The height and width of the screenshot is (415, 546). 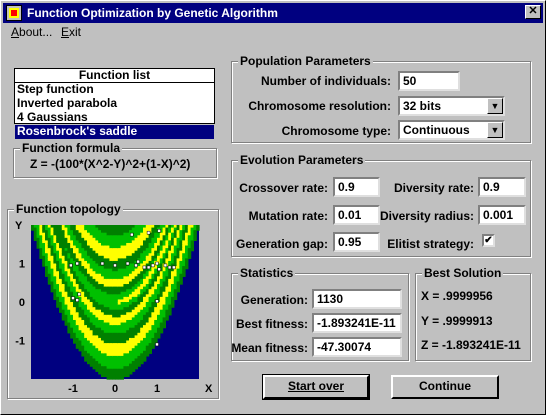 I want to click on elitist-checkbox: ✔, so click(x=488, y=240).